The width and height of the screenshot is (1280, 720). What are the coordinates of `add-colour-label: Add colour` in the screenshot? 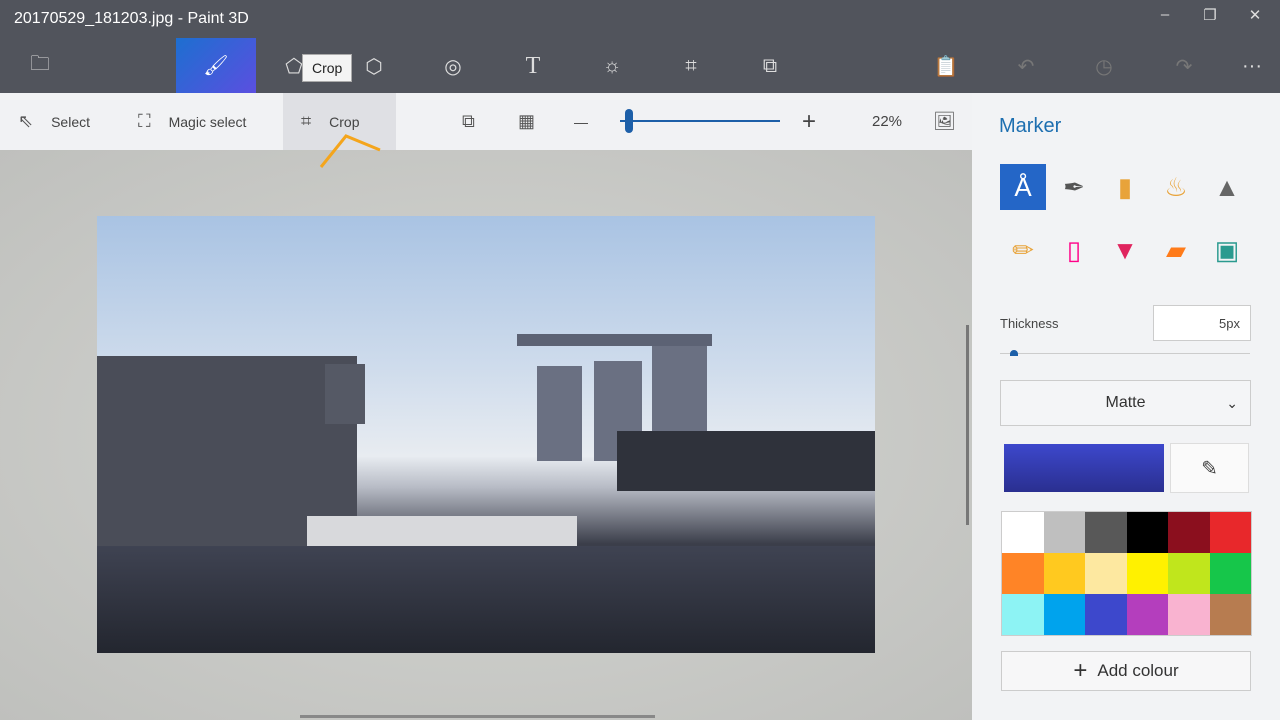 It's located at (1138, 670).